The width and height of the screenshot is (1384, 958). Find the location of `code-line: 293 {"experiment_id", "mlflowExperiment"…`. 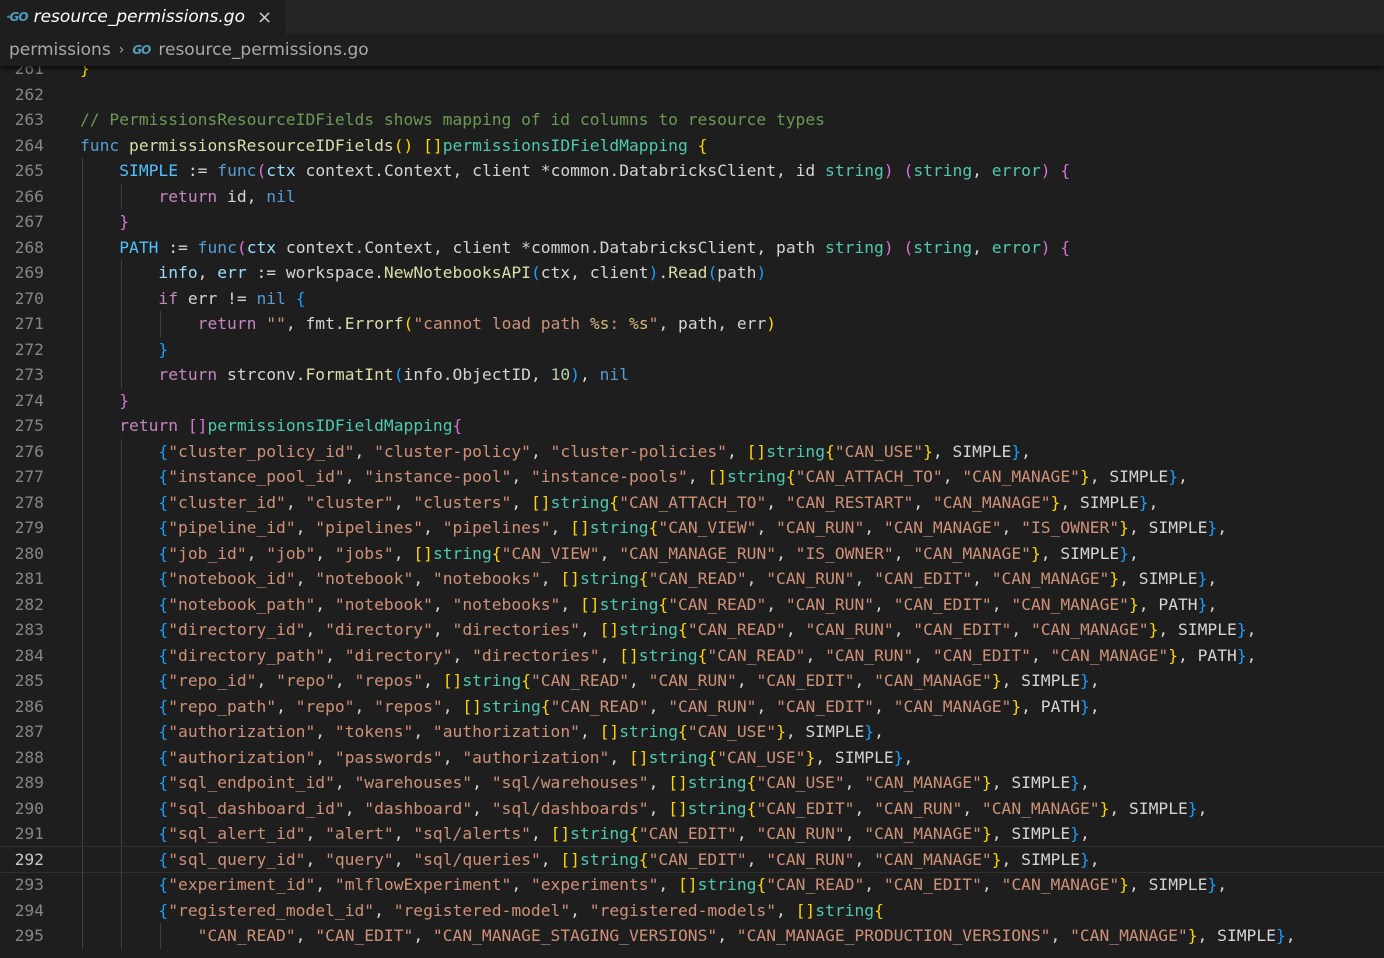

code-line: 293 {"experiment_id", "mlflowExperiment"… is located at coordinates (692, 885).